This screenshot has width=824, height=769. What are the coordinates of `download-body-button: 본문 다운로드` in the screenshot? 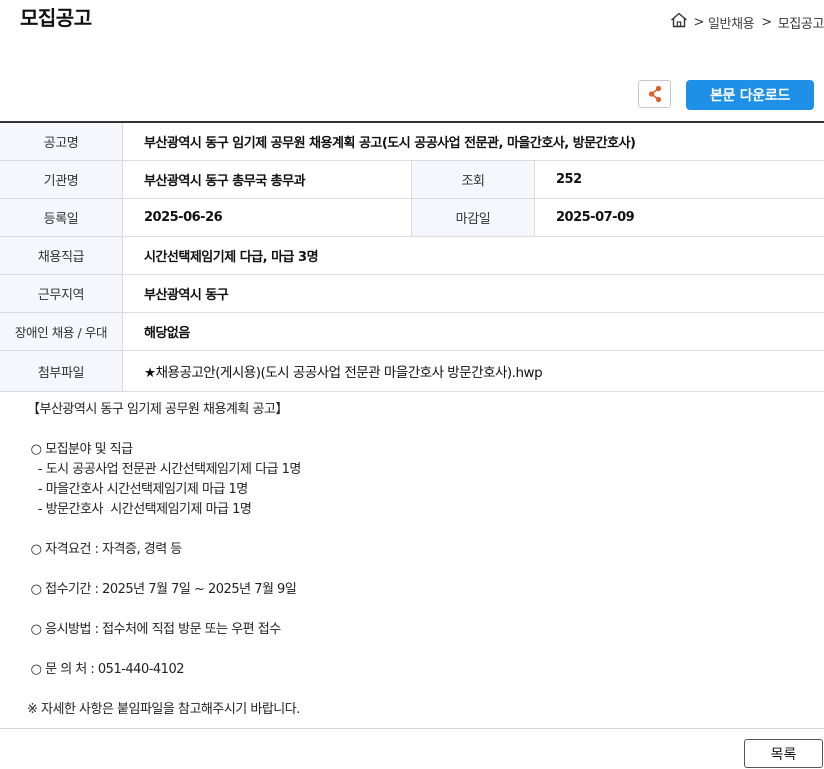 It's located at (750, 95).